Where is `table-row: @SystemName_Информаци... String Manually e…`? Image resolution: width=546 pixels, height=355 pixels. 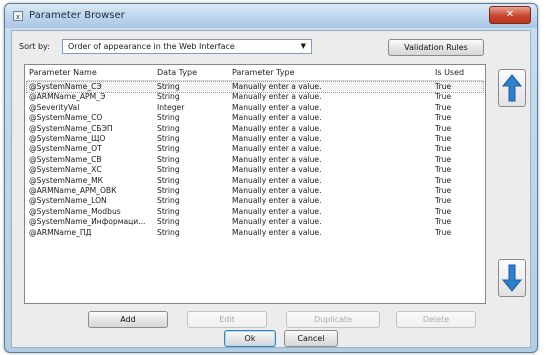 table-row: @SystemName_Информаци... String Manually e… is located at coordinates (255, 222).